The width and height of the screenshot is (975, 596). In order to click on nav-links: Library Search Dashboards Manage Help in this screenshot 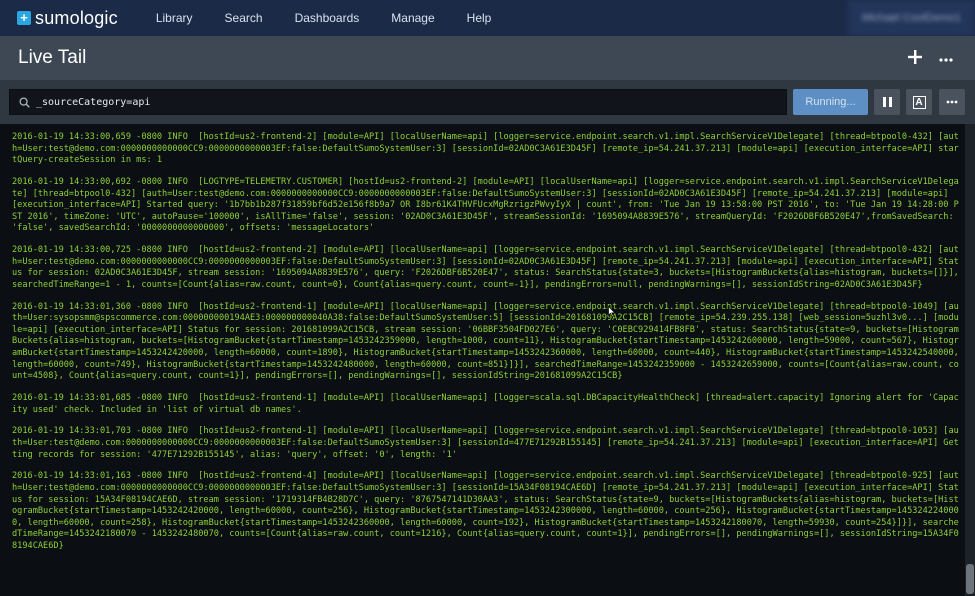, I will do `click(340, 18)`.